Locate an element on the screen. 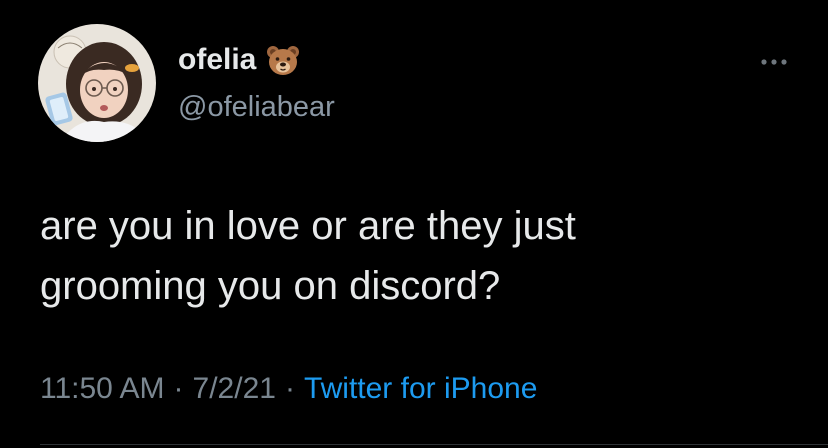  display-name-row: ofelia is located at coordinates (239, 60).